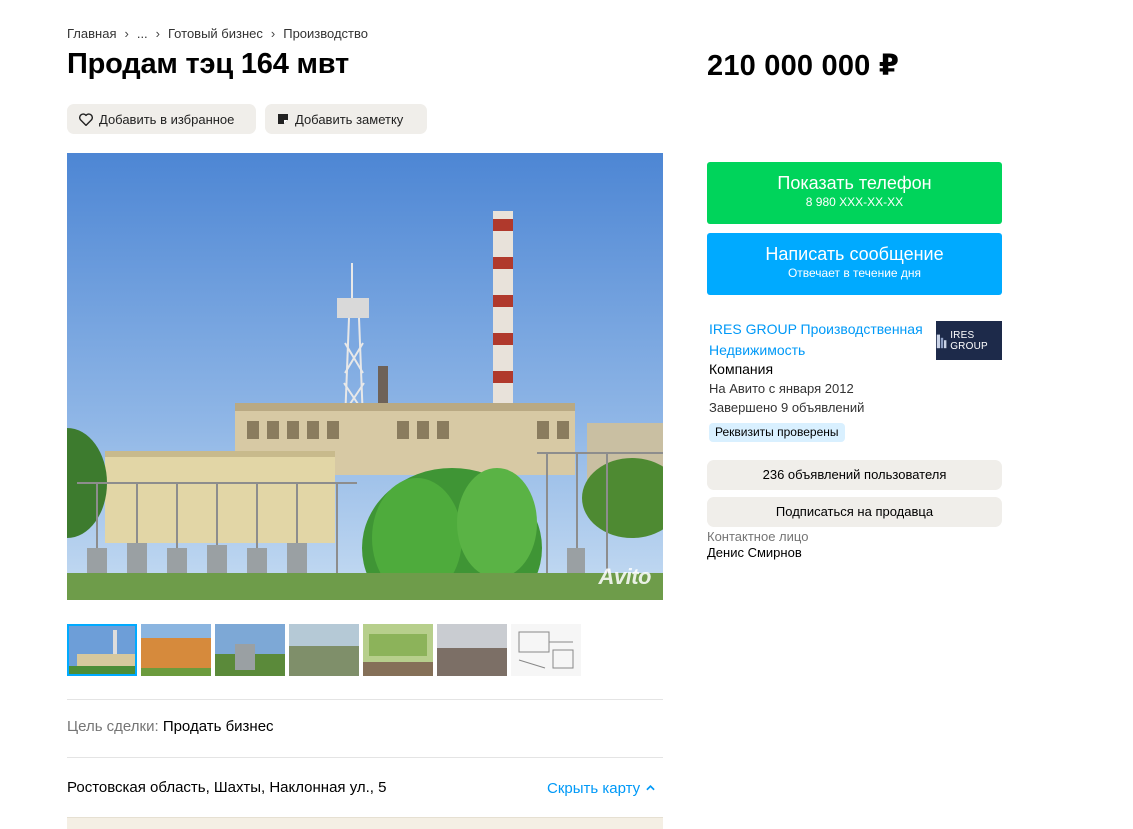 The width and height of the screenshot is (1133, 829). What do you see at coordinates (651, 788) in the screenshot?
I see `chevron-up-icon` at bounding box center [651, 788].